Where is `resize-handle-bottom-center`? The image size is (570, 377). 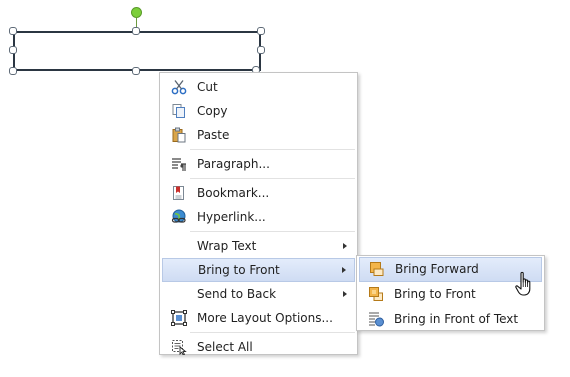 resize-handle-bottom-center is located at coordinates (136, 71).